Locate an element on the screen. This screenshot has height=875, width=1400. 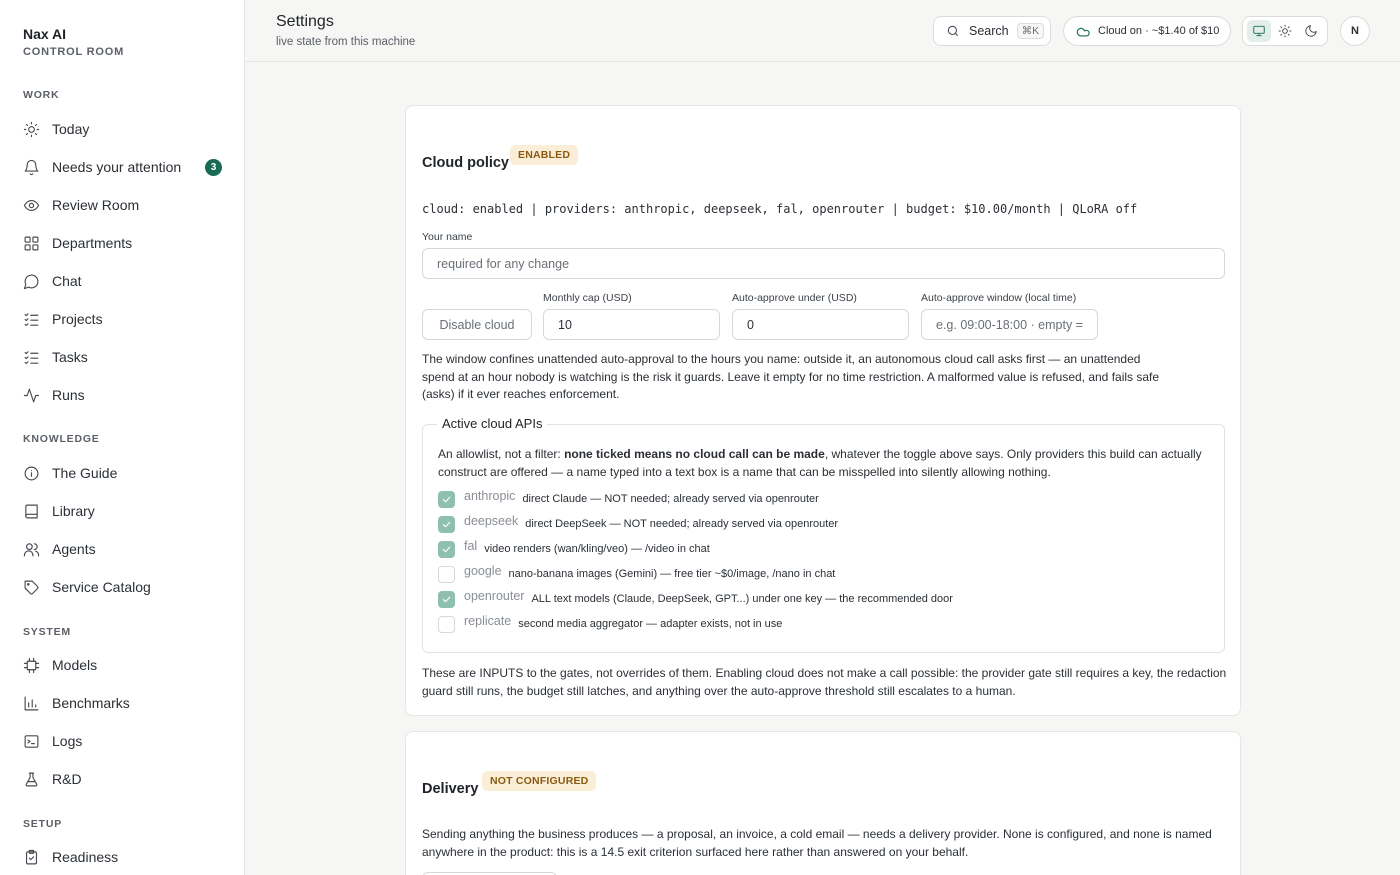
search-button: Search ⌘K is located at coordinates (992, 31).